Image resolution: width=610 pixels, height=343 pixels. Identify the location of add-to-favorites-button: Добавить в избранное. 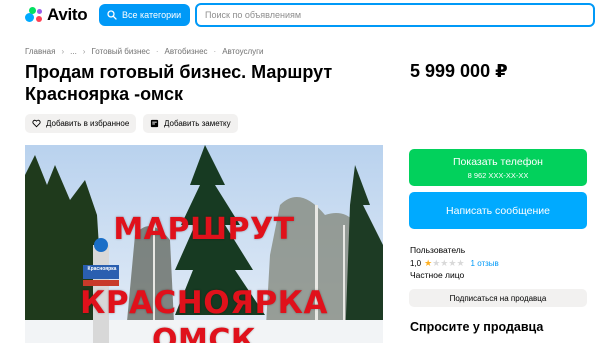
(81, 123).